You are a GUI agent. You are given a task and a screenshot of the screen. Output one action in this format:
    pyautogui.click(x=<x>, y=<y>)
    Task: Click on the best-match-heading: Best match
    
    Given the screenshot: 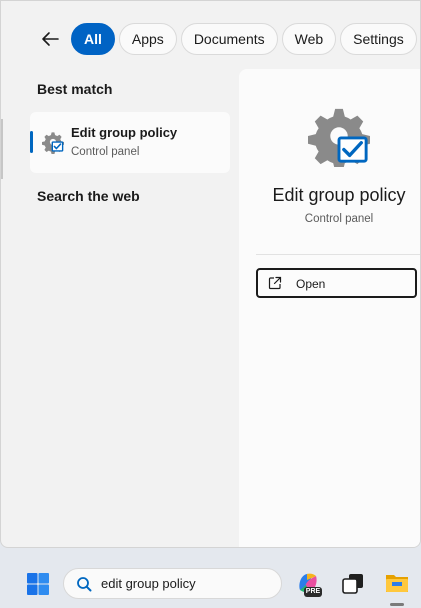 What is the action you would take?
    pyautogui.click(x=75, y=89)
    